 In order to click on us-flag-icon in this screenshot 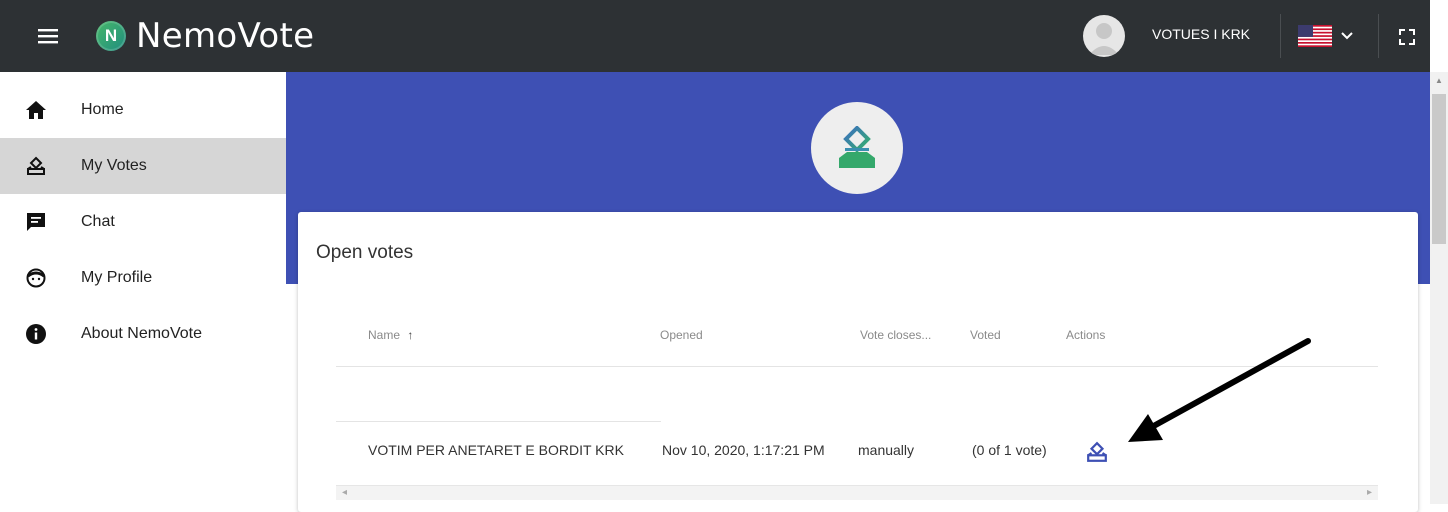, I will do `click(1315, 36)`.